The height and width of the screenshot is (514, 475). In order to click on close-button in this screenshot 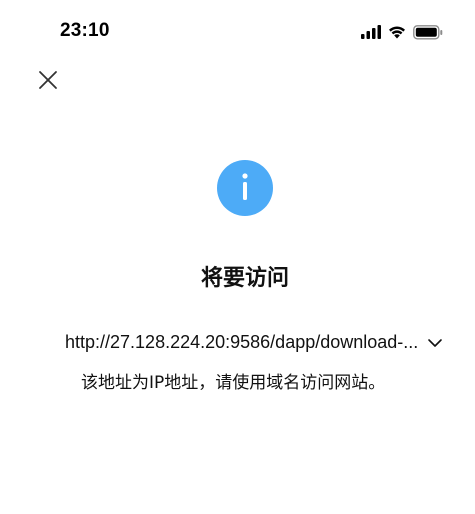, I will do `click(48, 80)`.